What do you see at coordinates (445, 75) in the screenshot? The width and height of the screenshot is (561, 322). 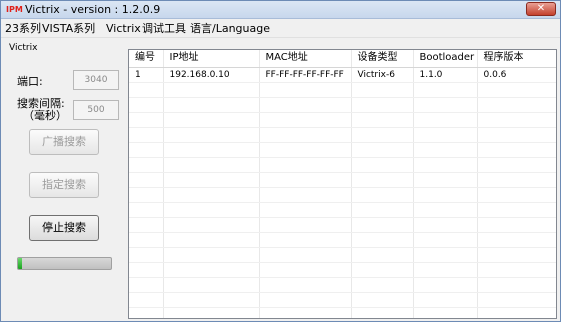 I see `cell-bootloader: 1.1.0` at bounding box center [445, 75].